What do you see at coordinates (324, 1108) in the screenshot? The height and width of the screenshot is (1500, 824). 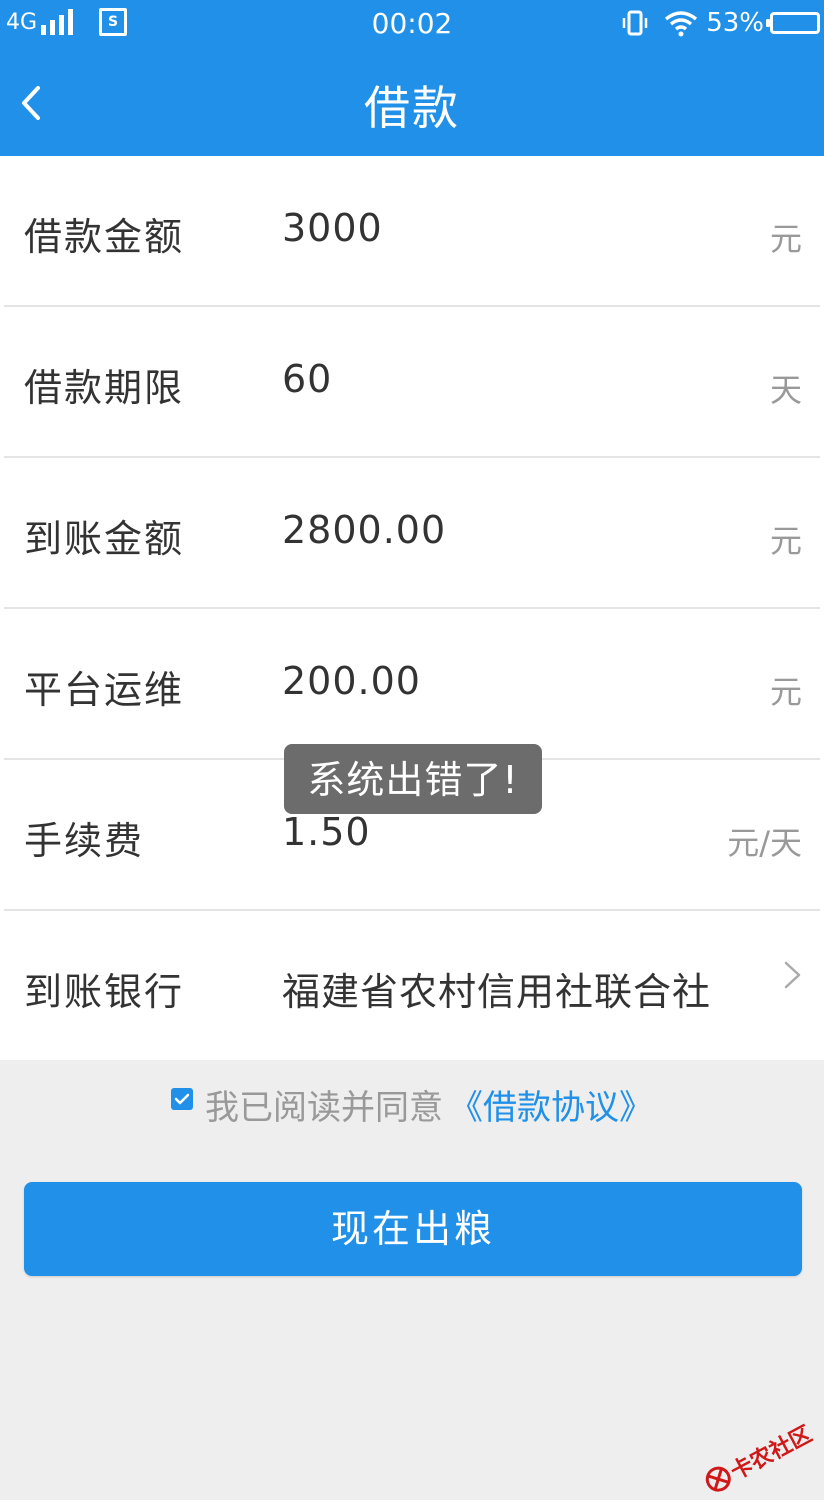 I see `agreement-text: 我已阅读并同意` at bounding box center [324, 1108].